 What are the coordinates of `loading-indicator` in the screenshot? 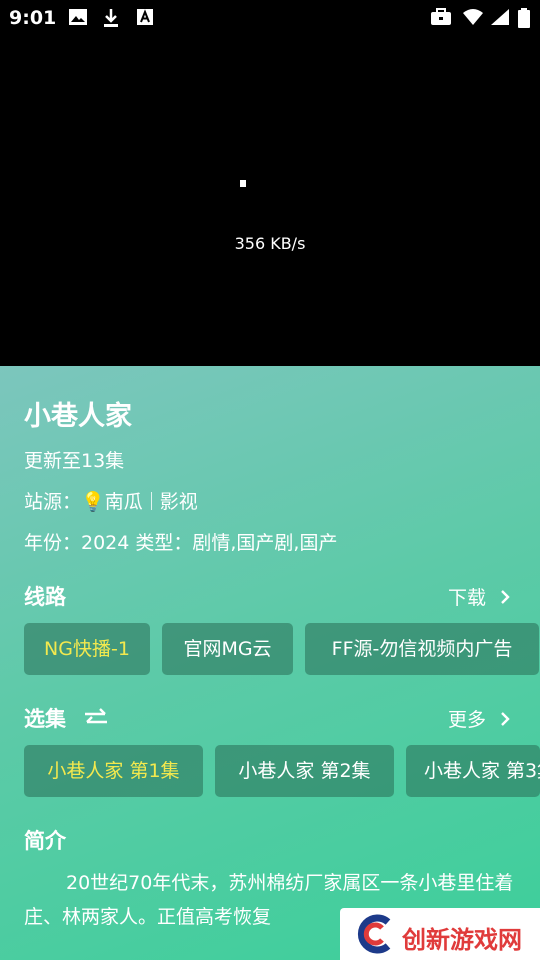 It's located at (243, 183).